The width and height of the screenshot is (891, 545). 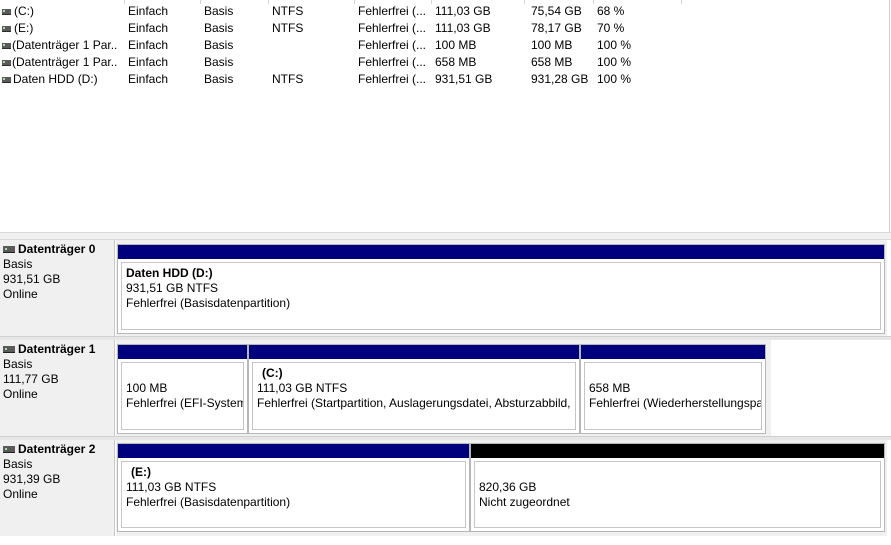 I want to click on partition-size: 100 MB, so click(x=147, y=388).